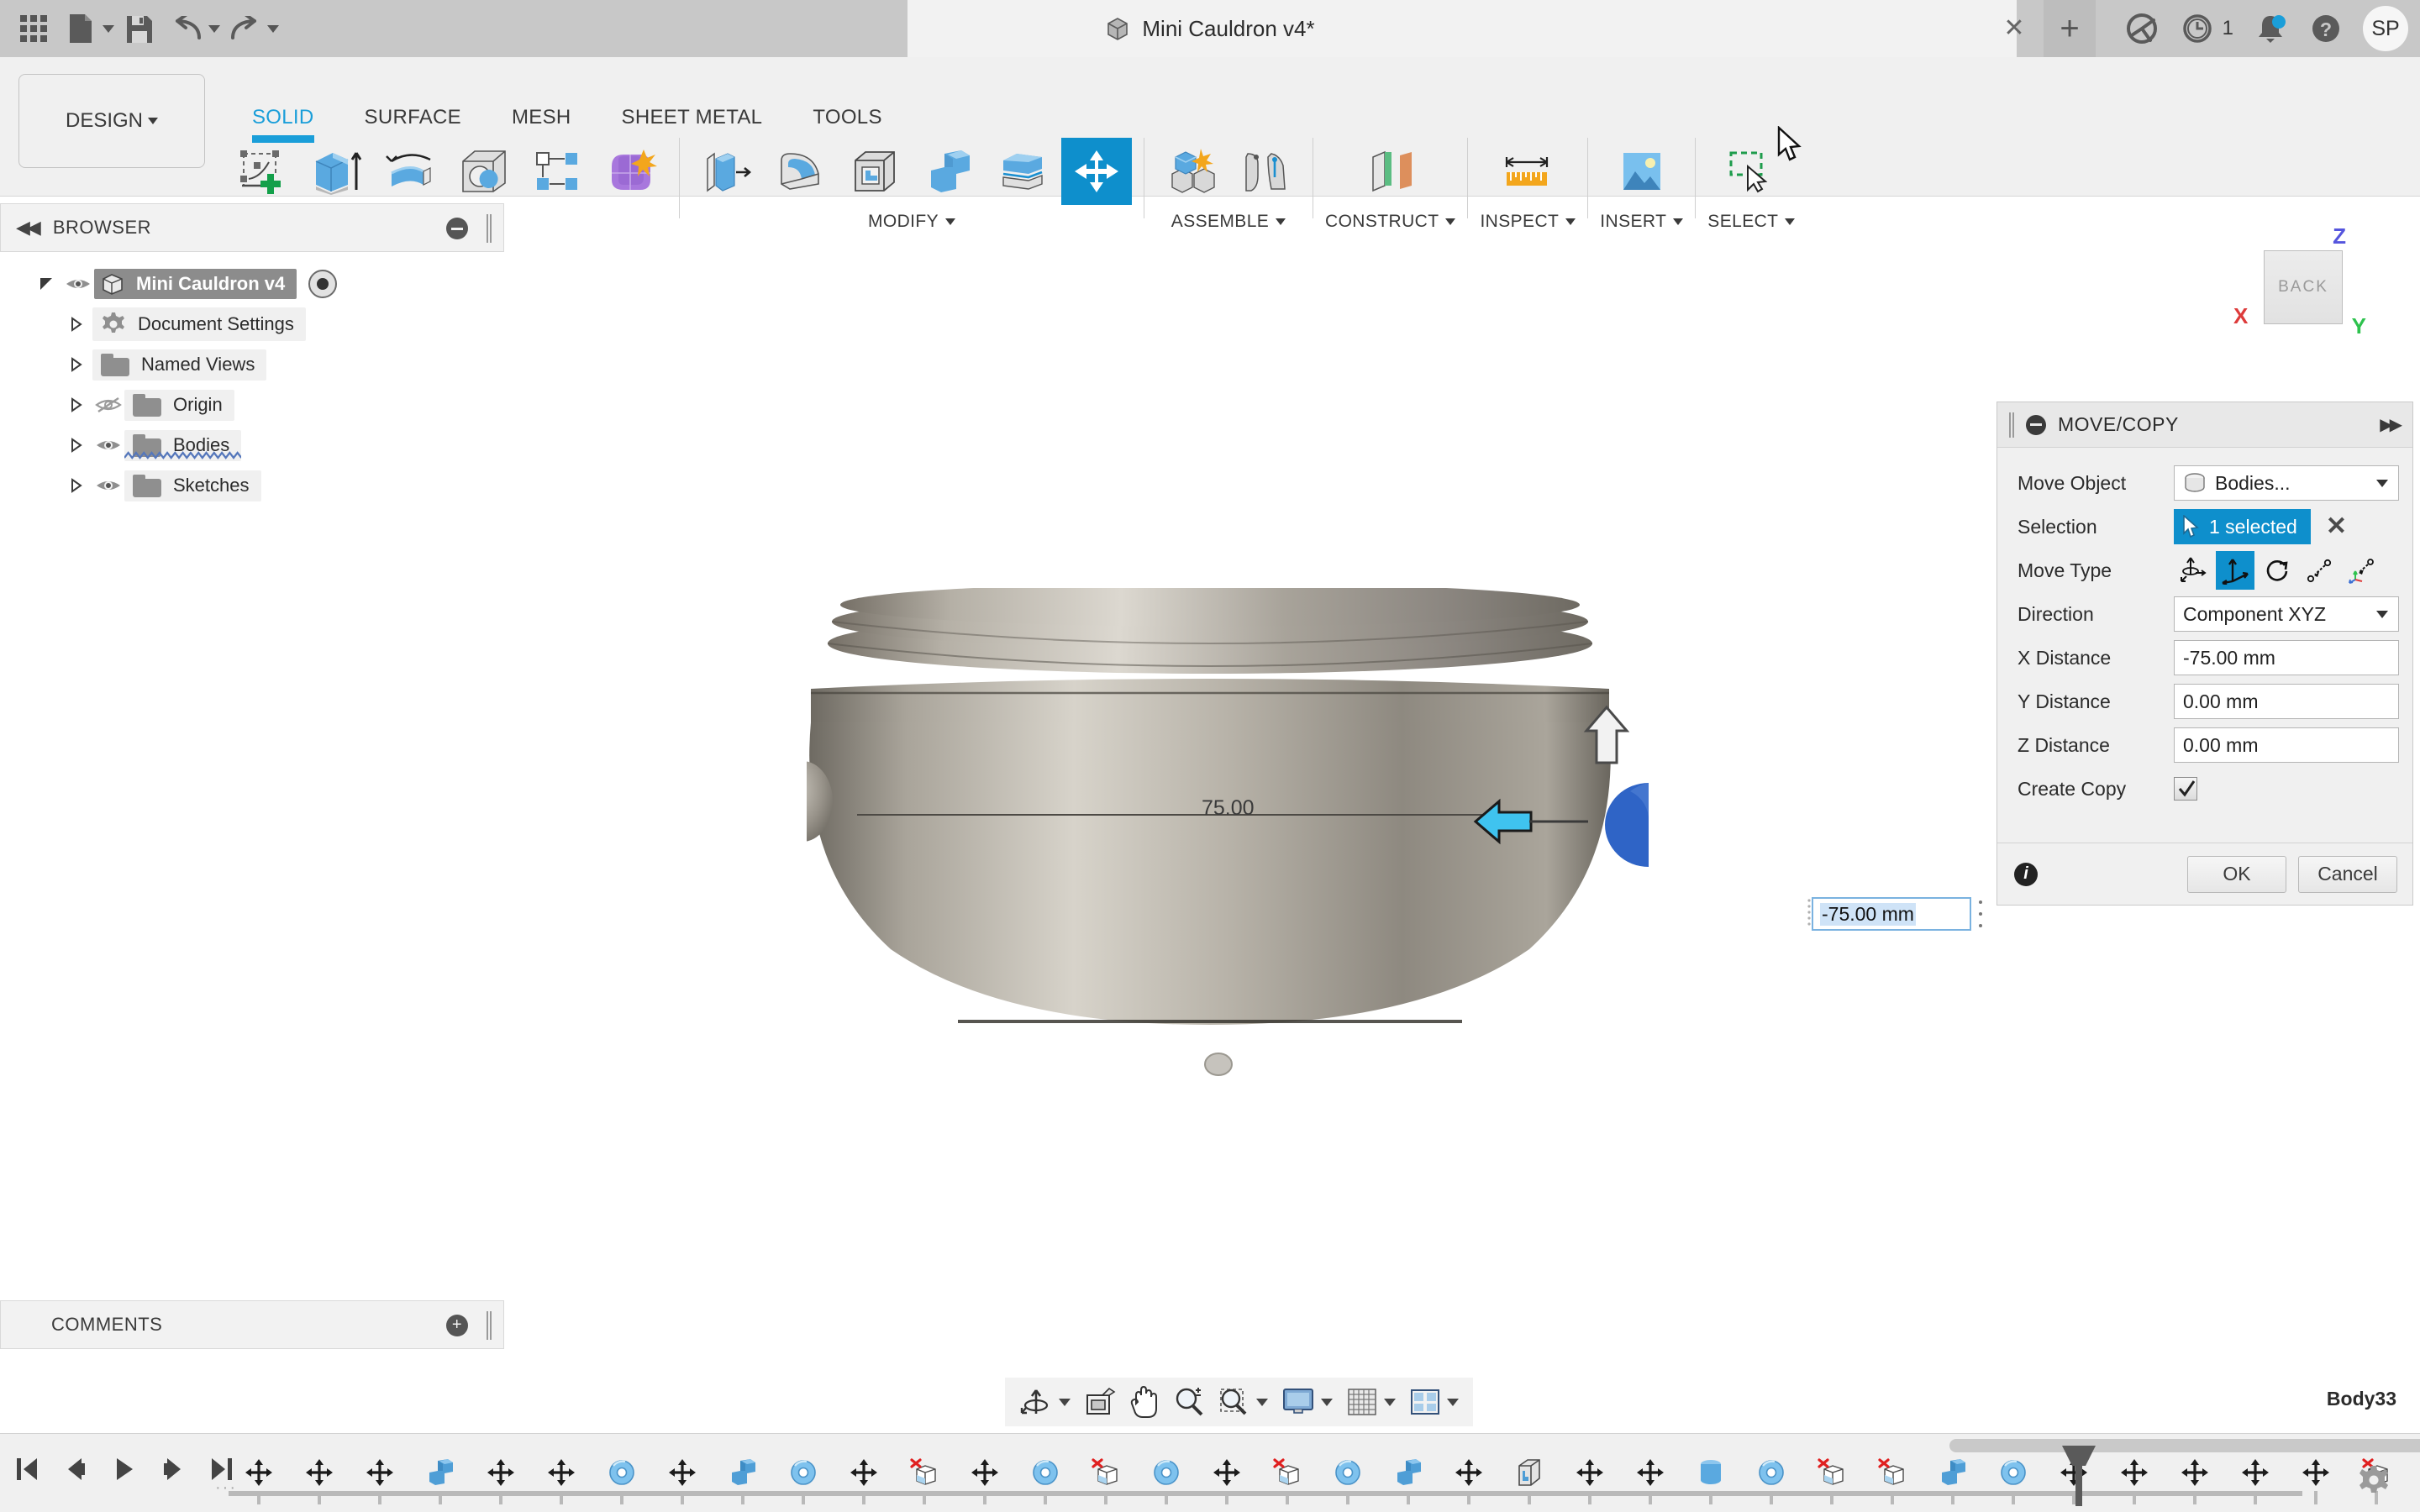 Image resolution: width=2420 pixels, height=1512 pixels. What do you see at coordinates (2235, 570) in the screenshot?
I see `move-type-translate-icon` at bounding box center [2235, 570].